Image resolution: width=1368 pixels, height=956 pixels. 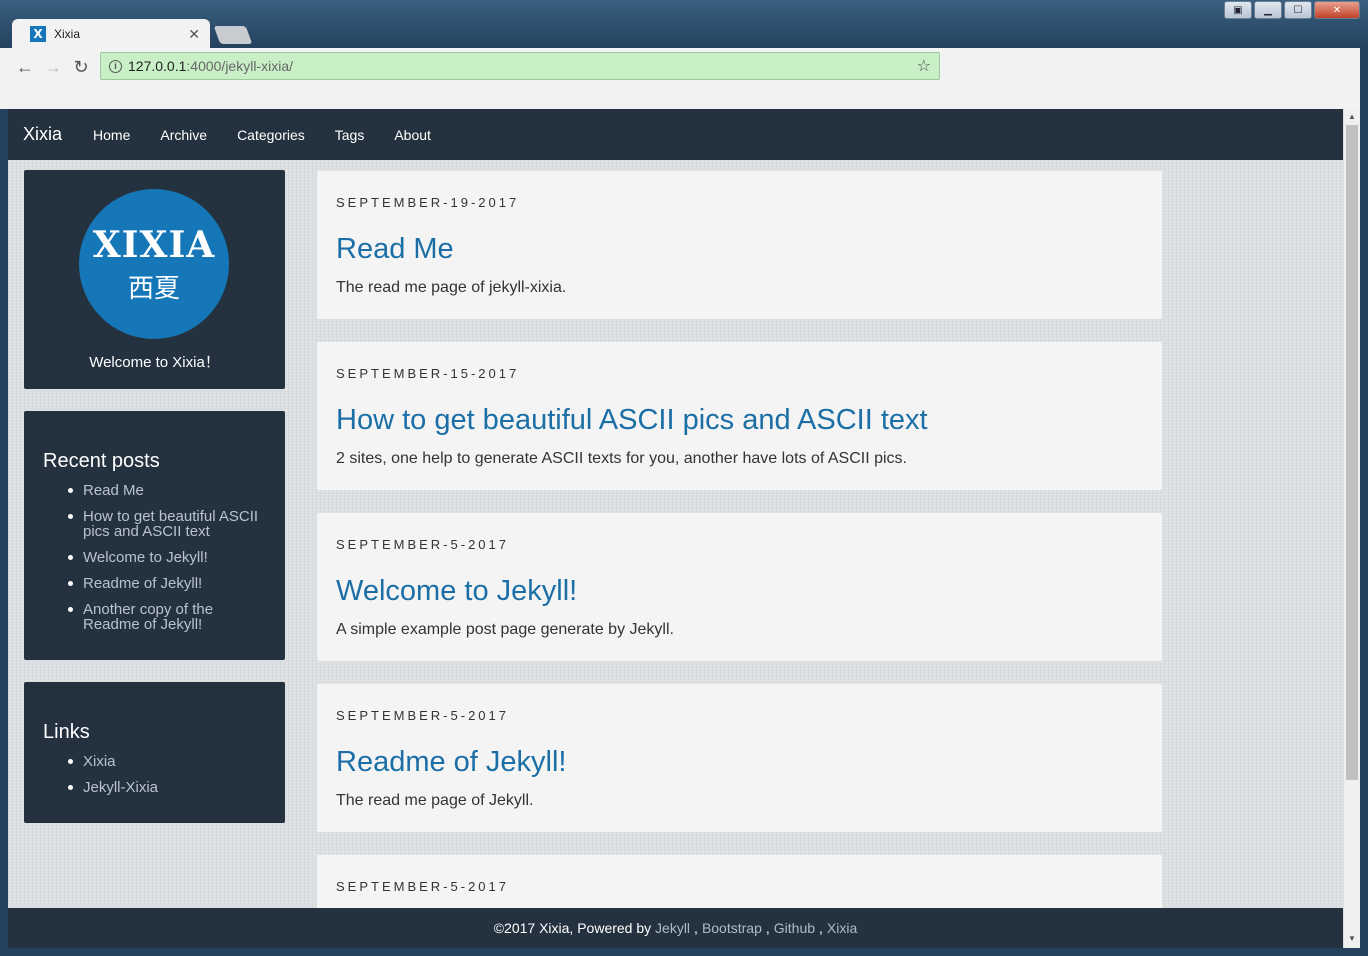 What do you see at coordinates (451, 762) in the screenshot?
I see `post-title-link: Readme of Jekyll!` at bounding box center [451, 762].